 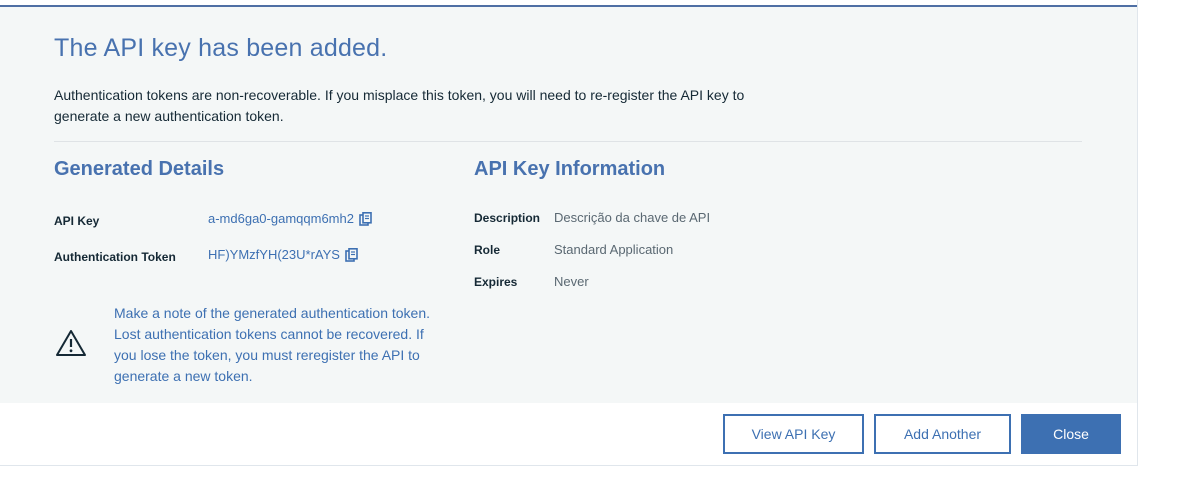 What do you see at coordinates (614, 249) in the screenshot?
I see `role-value: Standard Application` at bounding box center [614, 249].